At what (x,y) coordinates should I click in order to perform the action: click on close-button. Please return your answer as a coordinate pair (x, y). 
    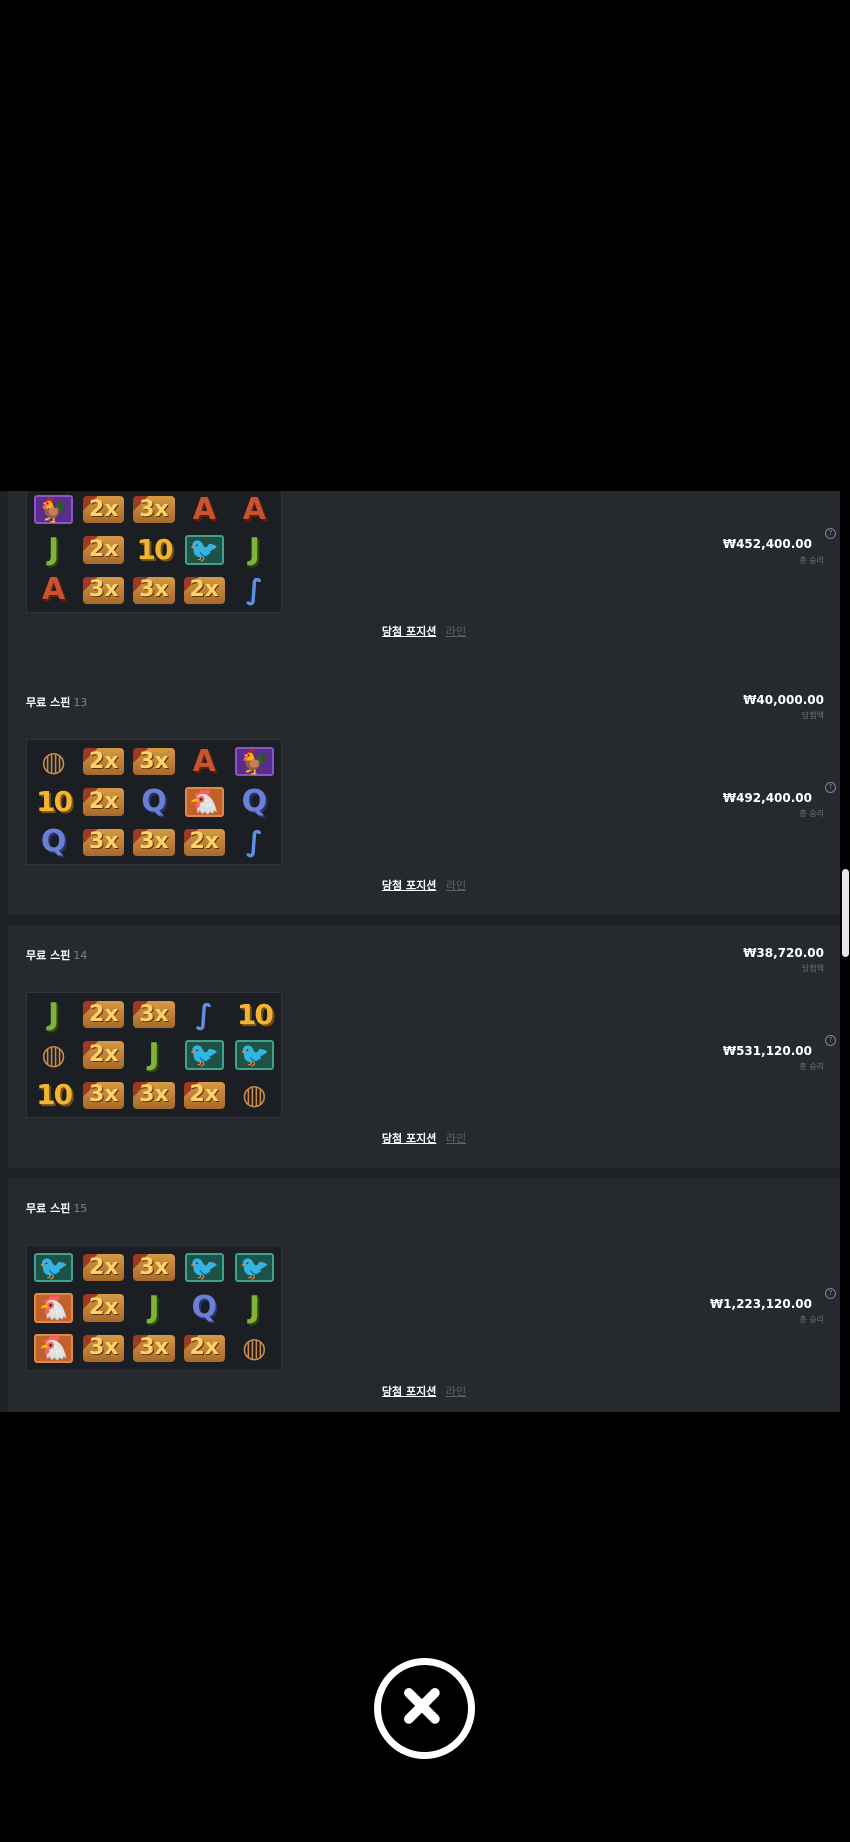
    Looking at the image, I should click on (424, 1708).